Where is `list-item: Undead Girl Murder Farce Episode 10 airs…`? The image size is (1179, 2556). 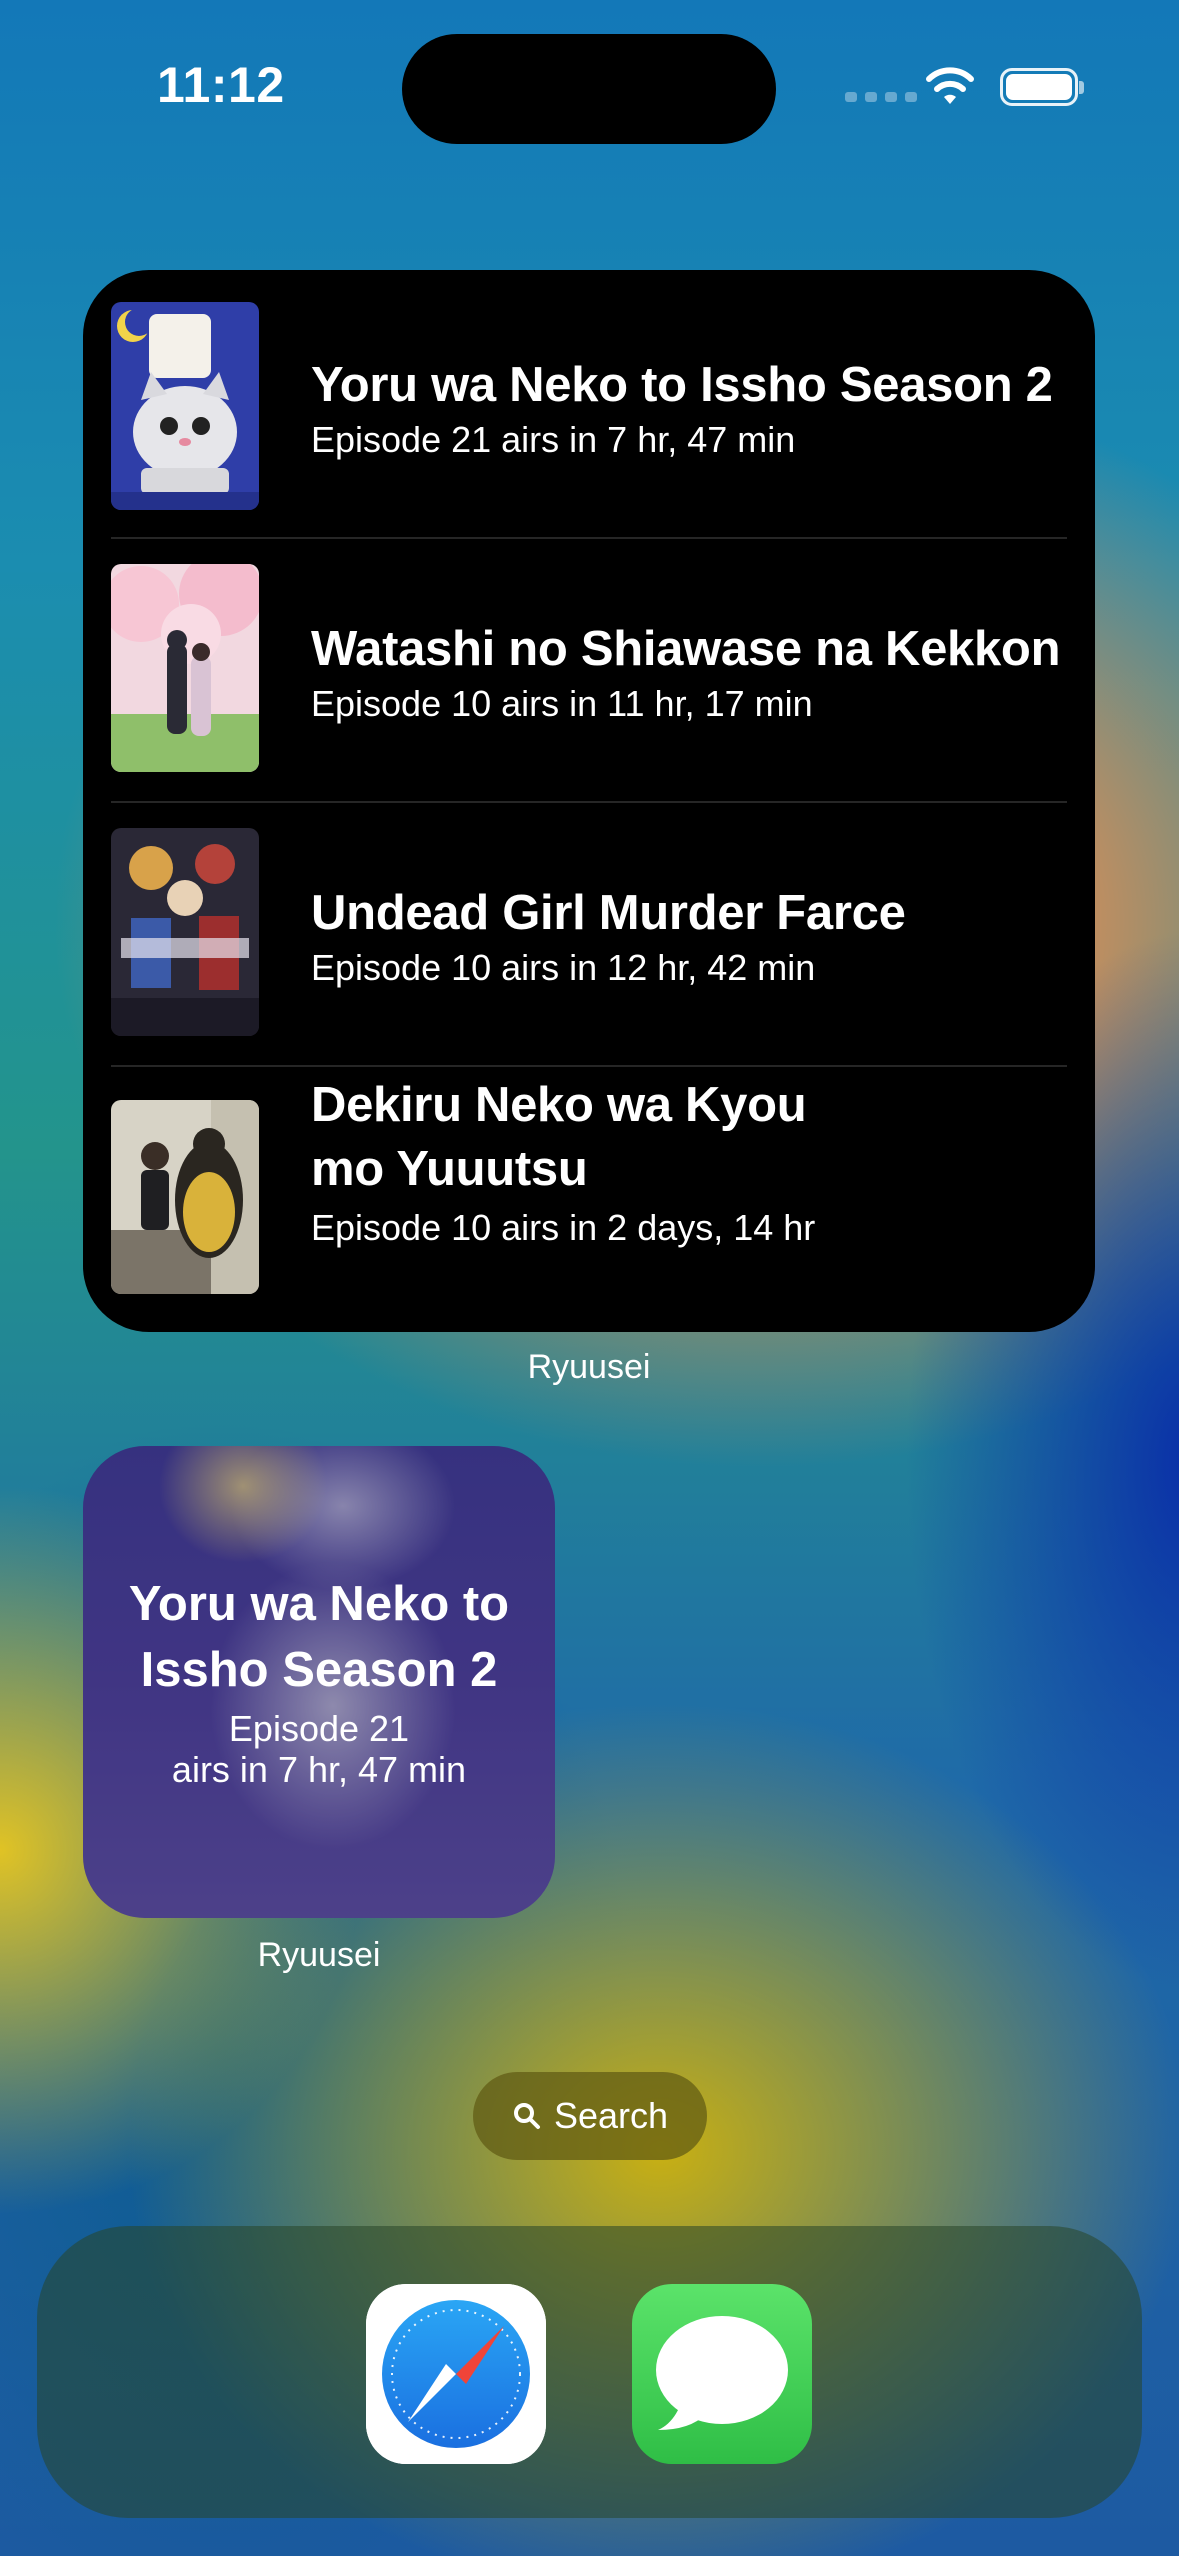 list-item: Undead Girl Murder Farce Episode 10 airs… is located at coordinates (589, 930).